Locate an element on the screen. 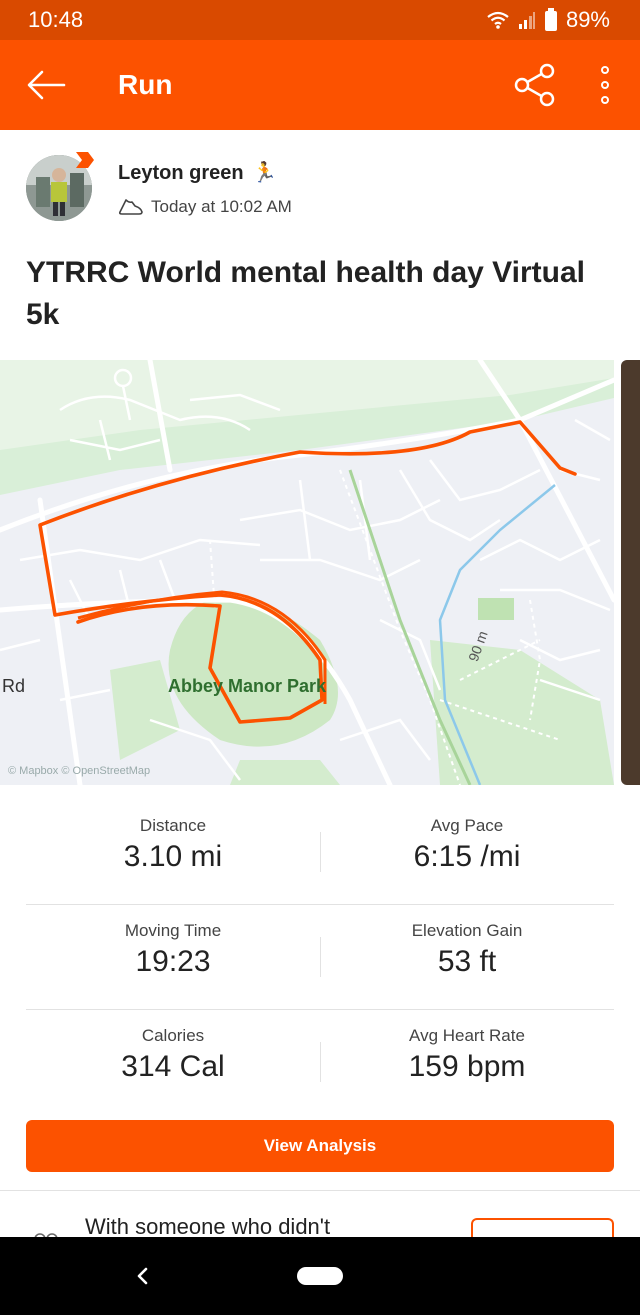 This screenshot has height=1315, width=640. page-title: Run is located at coordinates (145, 84).